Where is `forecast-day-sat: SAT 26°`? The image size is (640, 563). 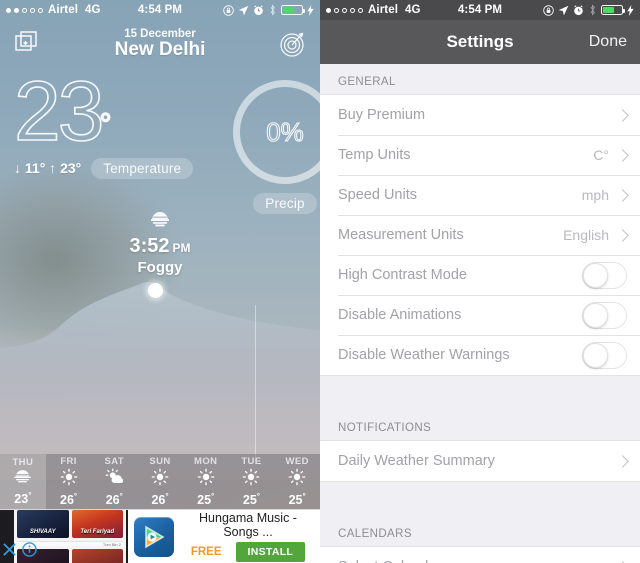 forecast-day-sat: SAT 26° is located at coordinates (114, 481).